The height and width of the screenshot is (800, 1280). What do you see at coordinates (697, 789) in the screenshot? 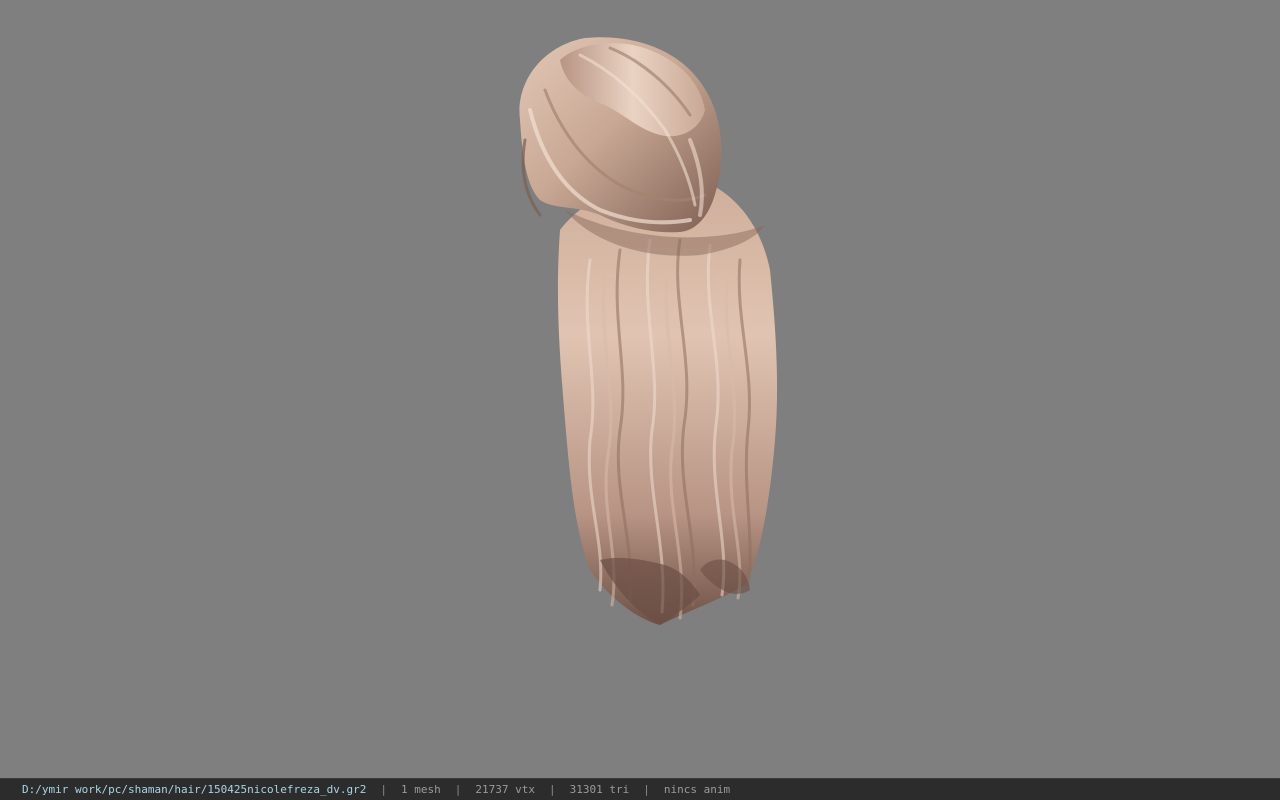
I see `anim-status: nincs anim` at bounding box center [697, 789].